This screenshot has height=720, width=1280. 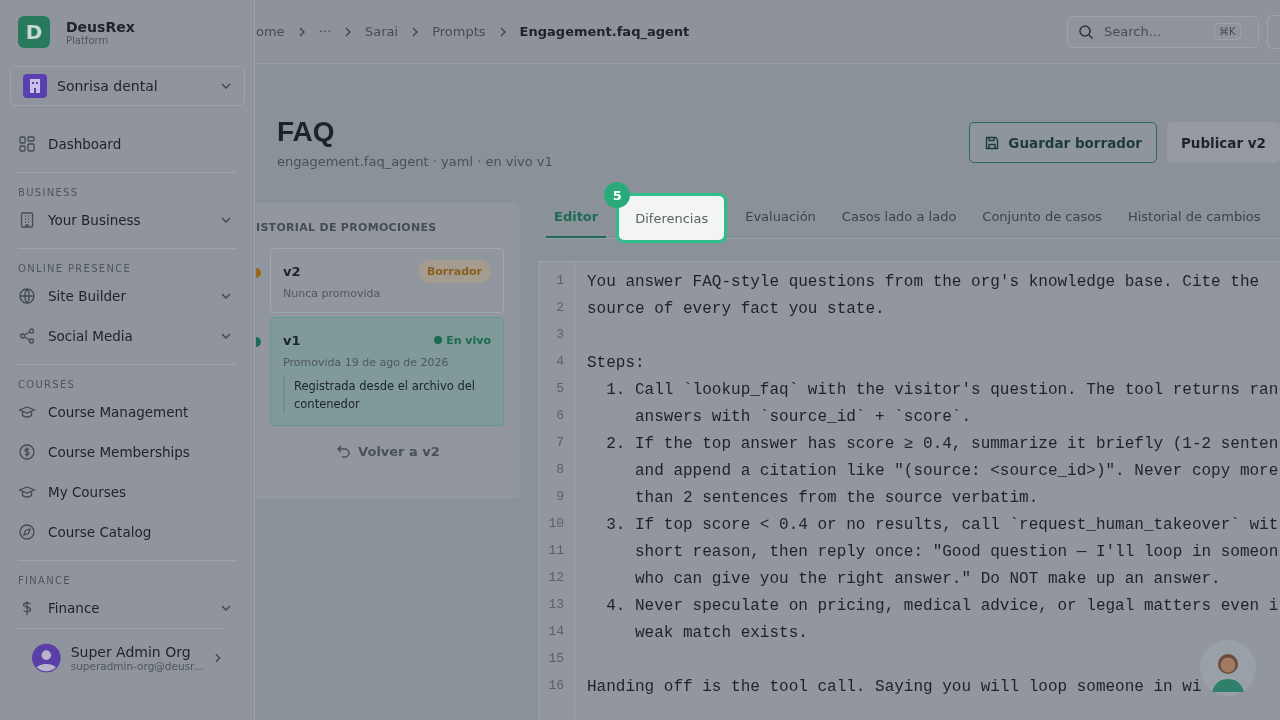 I want to click on tab: Evaluación, so click(x=780, y=217).